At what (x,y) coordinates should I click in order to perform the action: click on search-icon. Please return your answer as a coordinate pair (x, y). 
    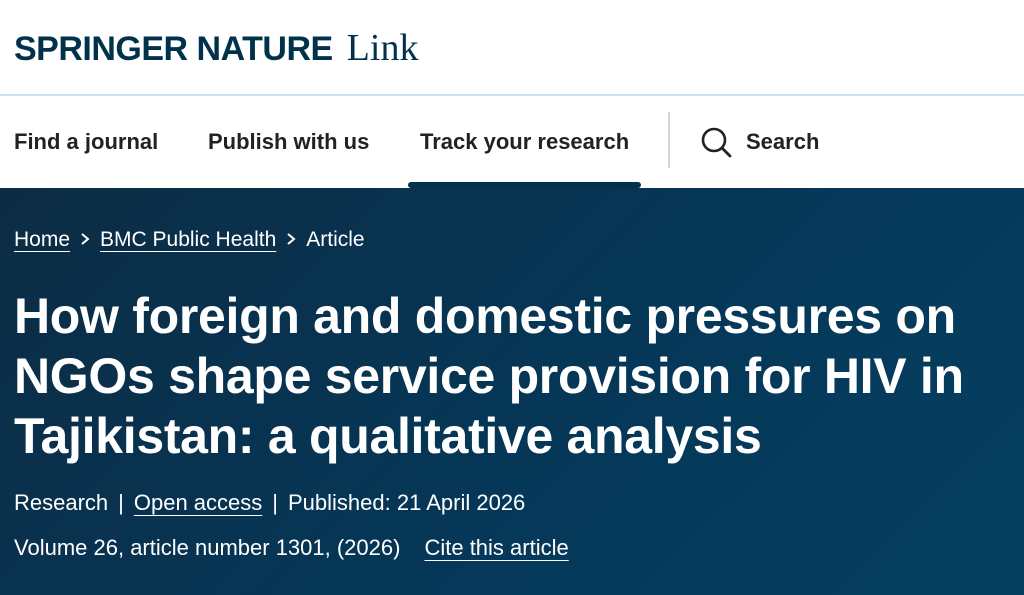
    Looking at the image, I should click on (716, 142).